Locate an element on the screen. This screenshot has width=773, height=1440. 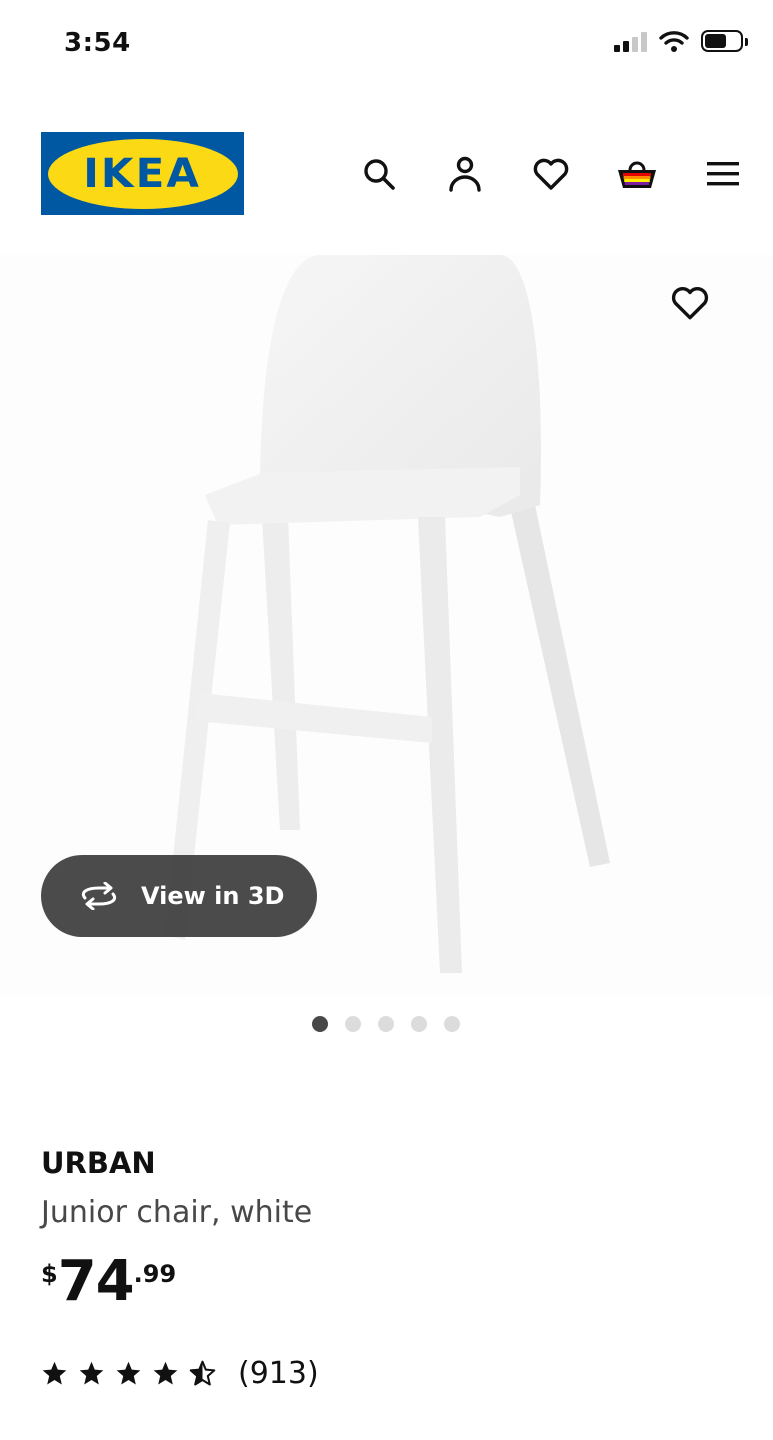
image-pagination-dots is located at coordinates (386, 1024).